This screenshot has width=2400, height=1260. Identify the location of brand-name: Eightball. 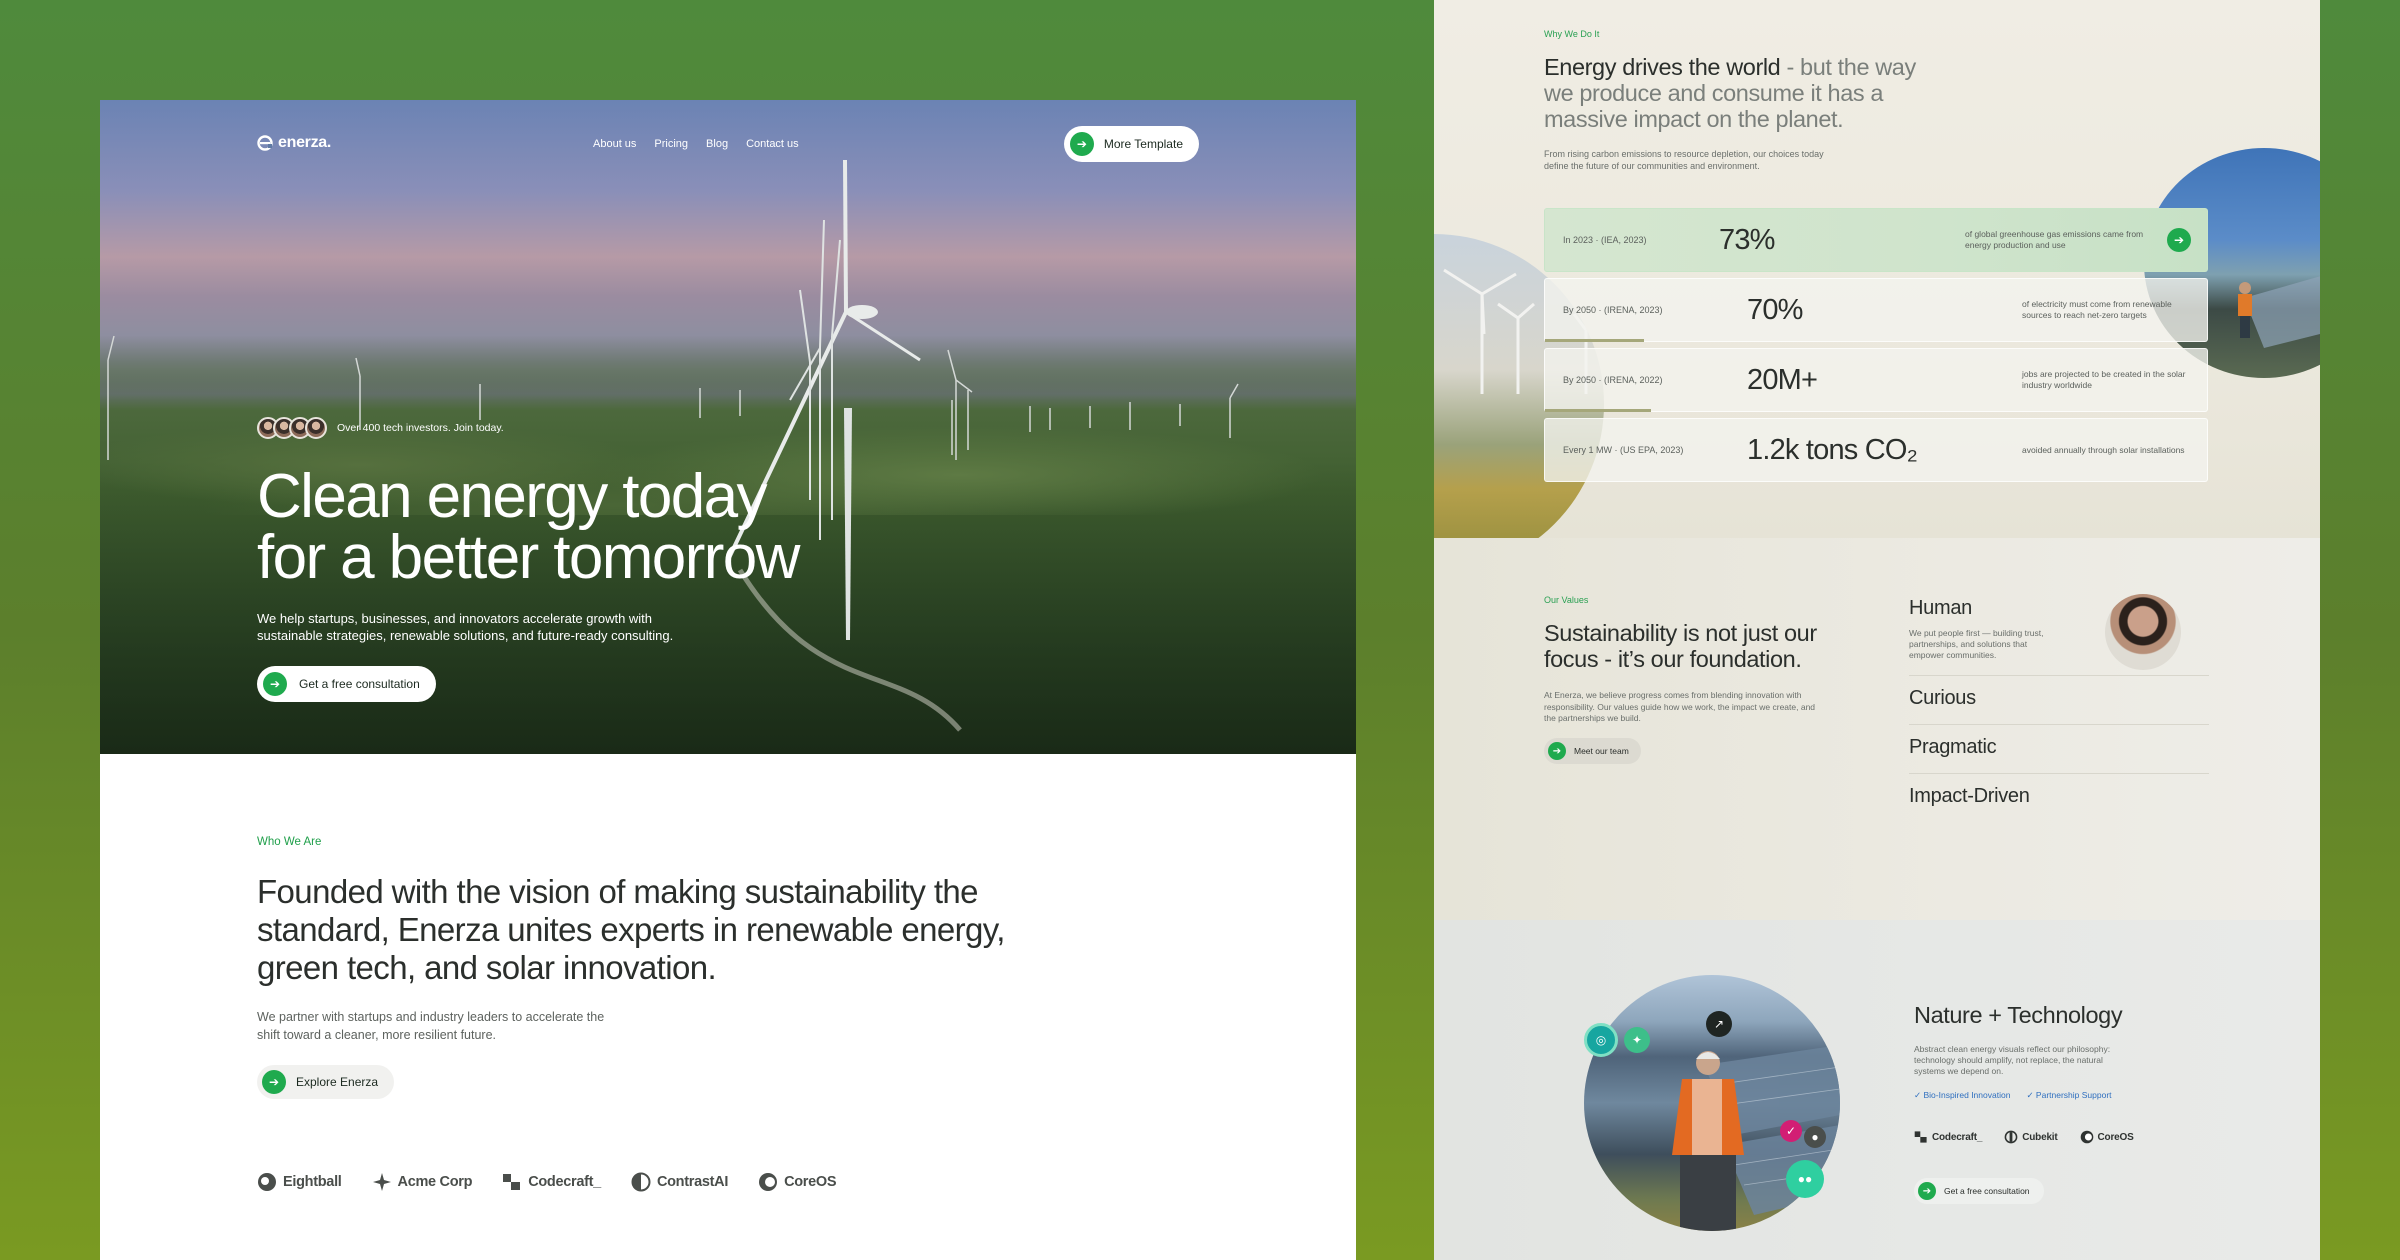
(312, 1182).